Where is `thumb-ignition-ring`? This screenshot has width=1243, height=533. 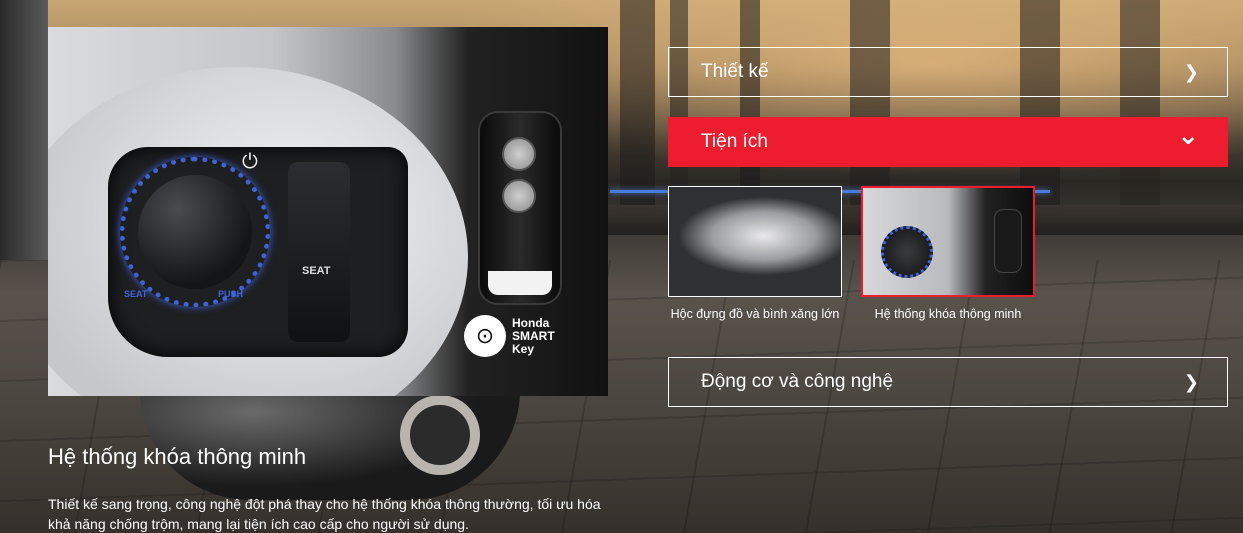 thumb-ignition-ring is located at coordinates (907, 252).